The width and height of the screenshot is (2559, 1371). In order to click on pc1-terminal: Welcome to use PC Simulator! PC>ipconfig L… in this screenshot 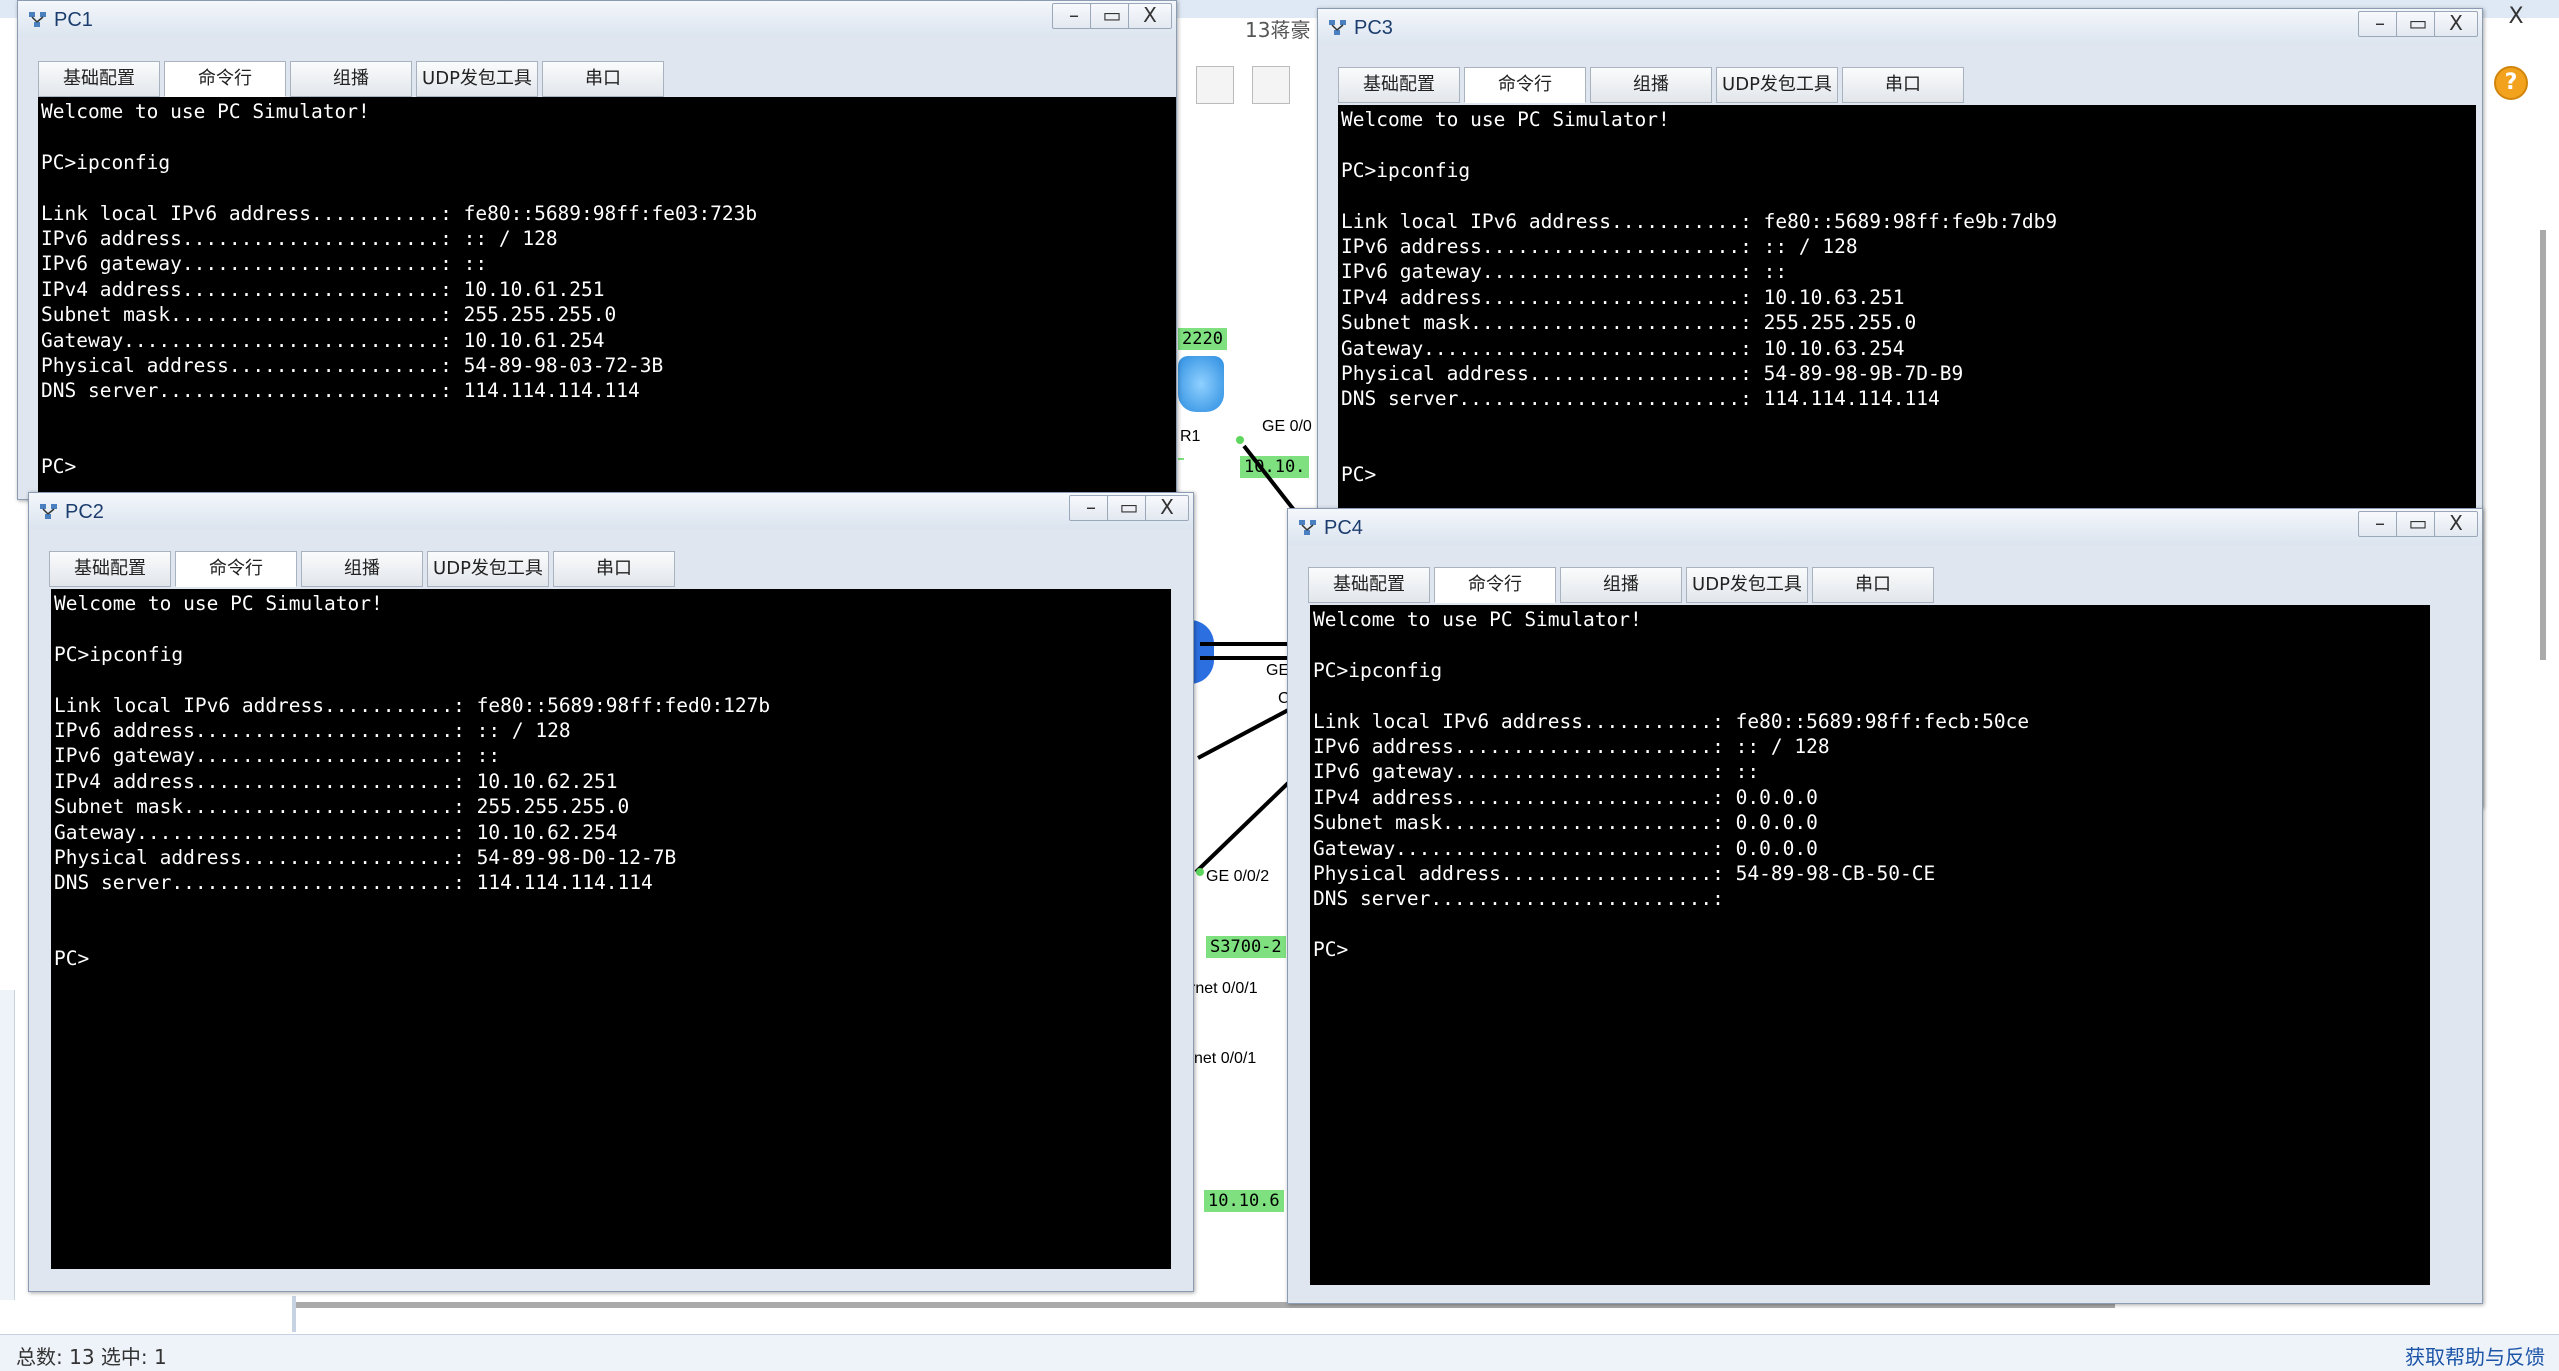, I will do `click(607, 299)`.